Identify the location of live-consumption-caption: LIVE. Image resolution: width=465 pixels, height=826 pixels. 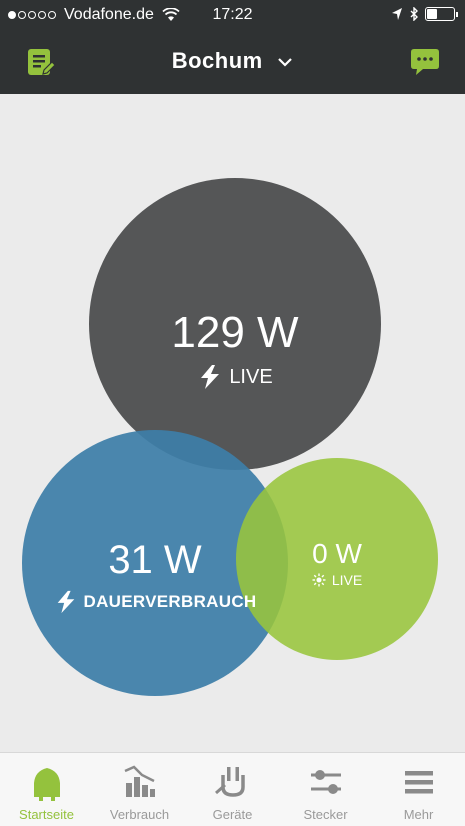
(235, 377).